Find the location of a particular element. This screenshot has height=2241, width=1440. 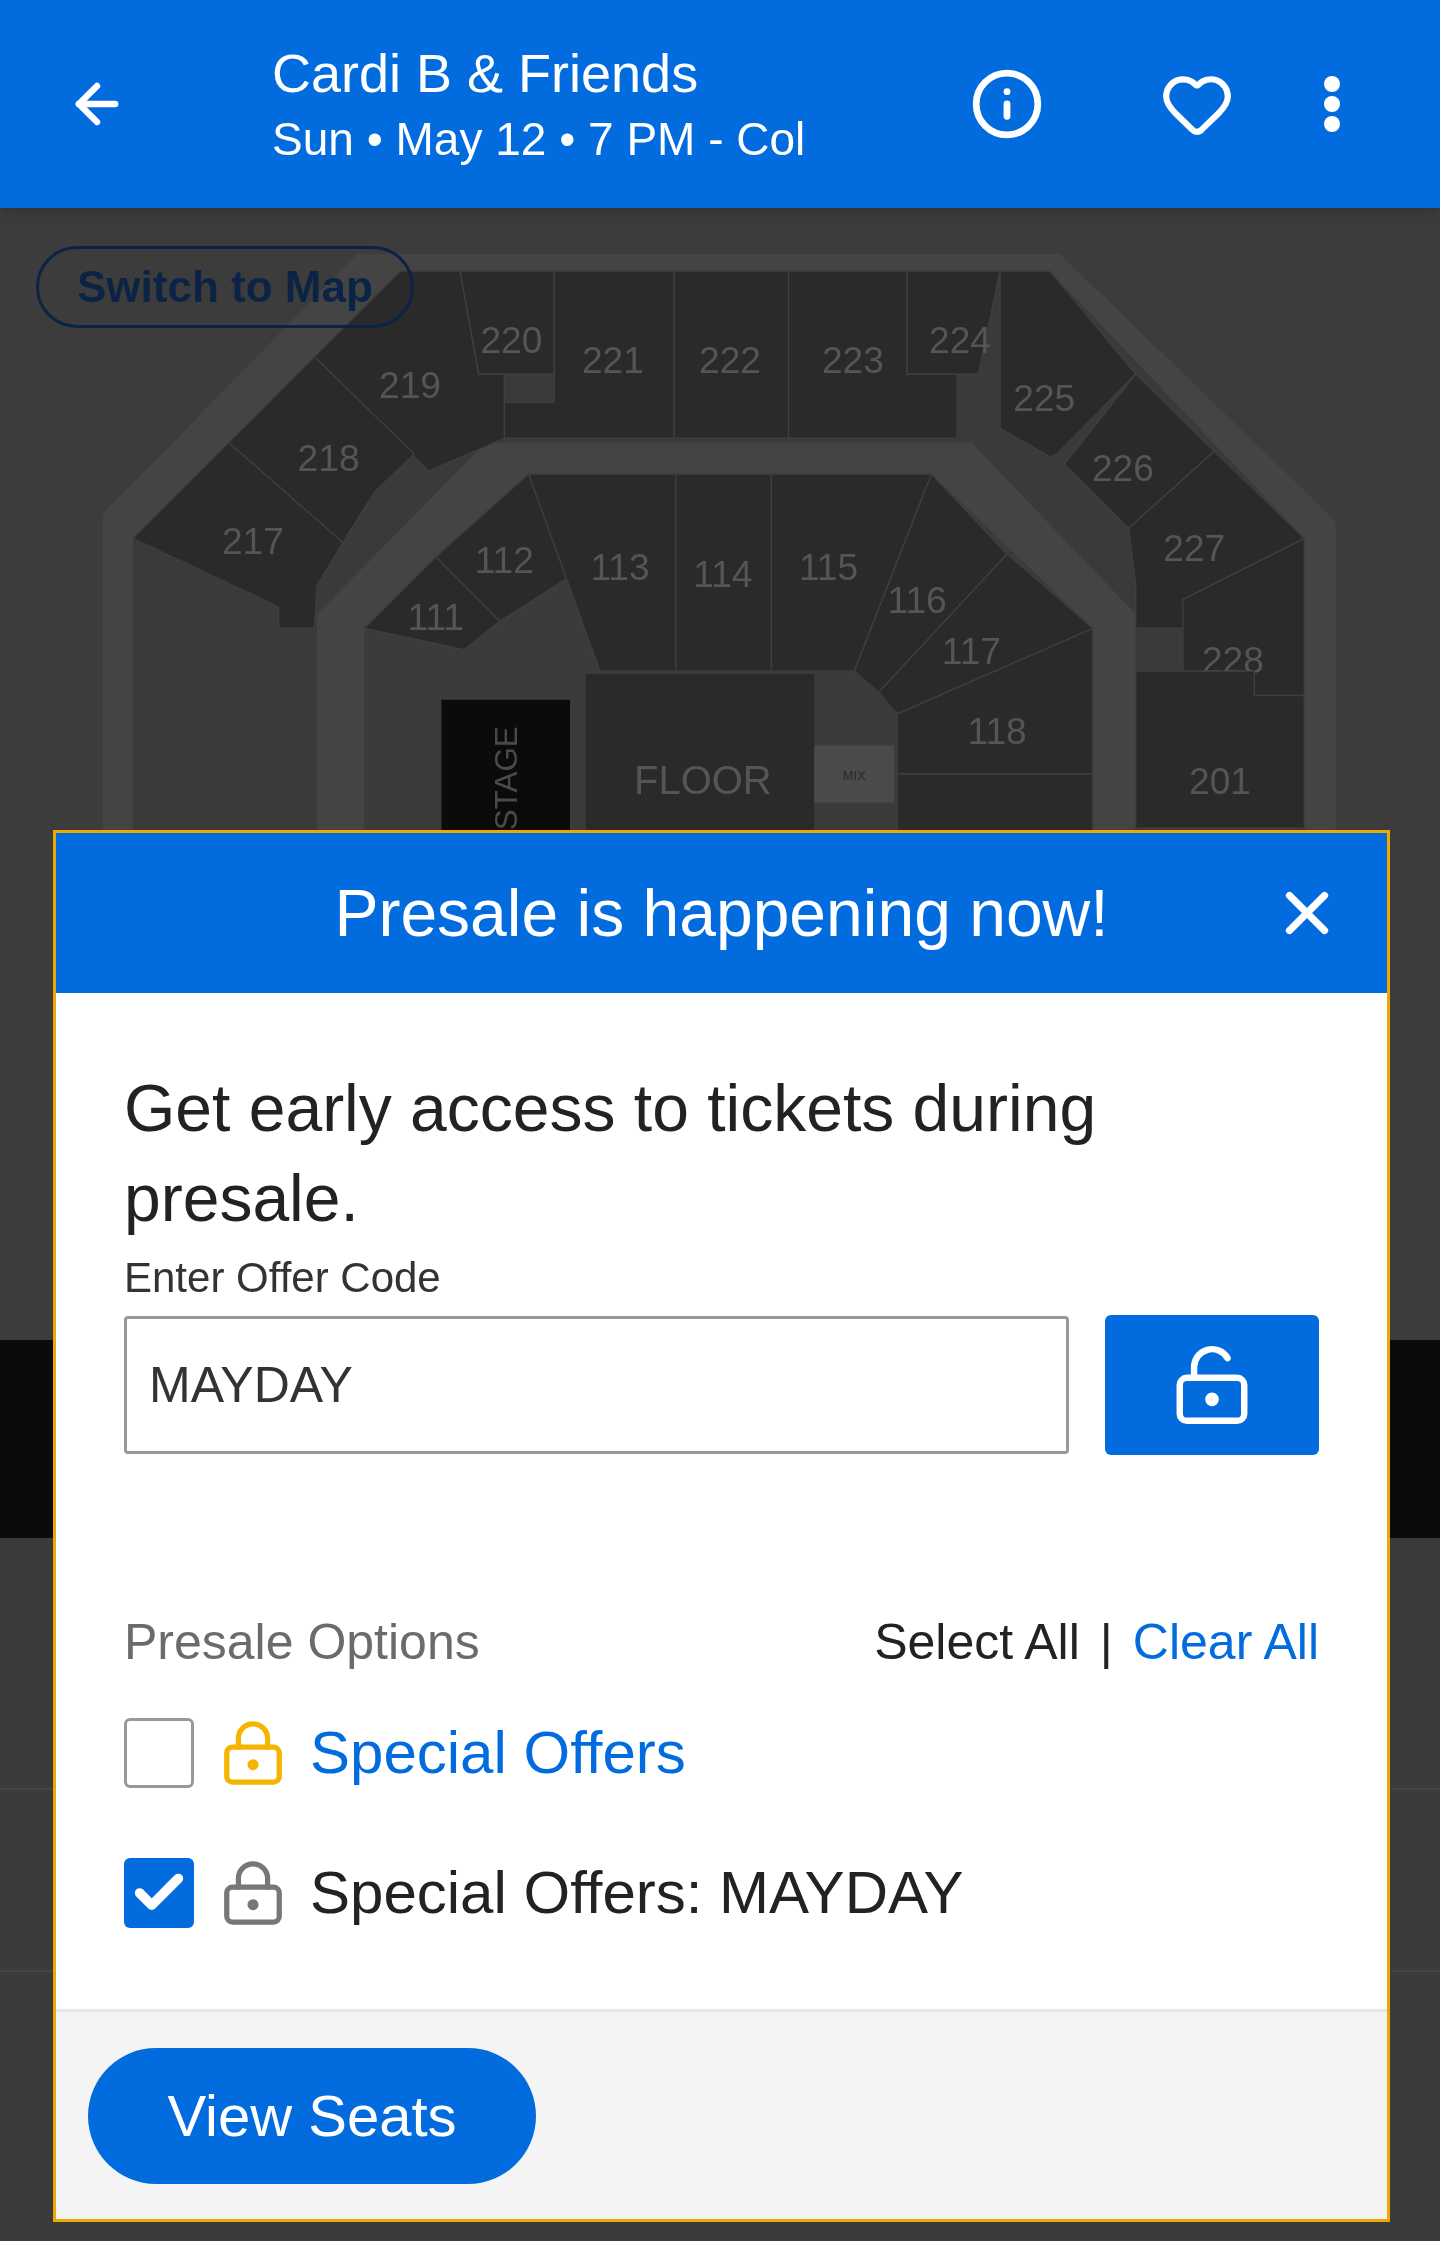

dialog-heading: Get early access to tickets during presale. is located at coordinates (611, 1153).